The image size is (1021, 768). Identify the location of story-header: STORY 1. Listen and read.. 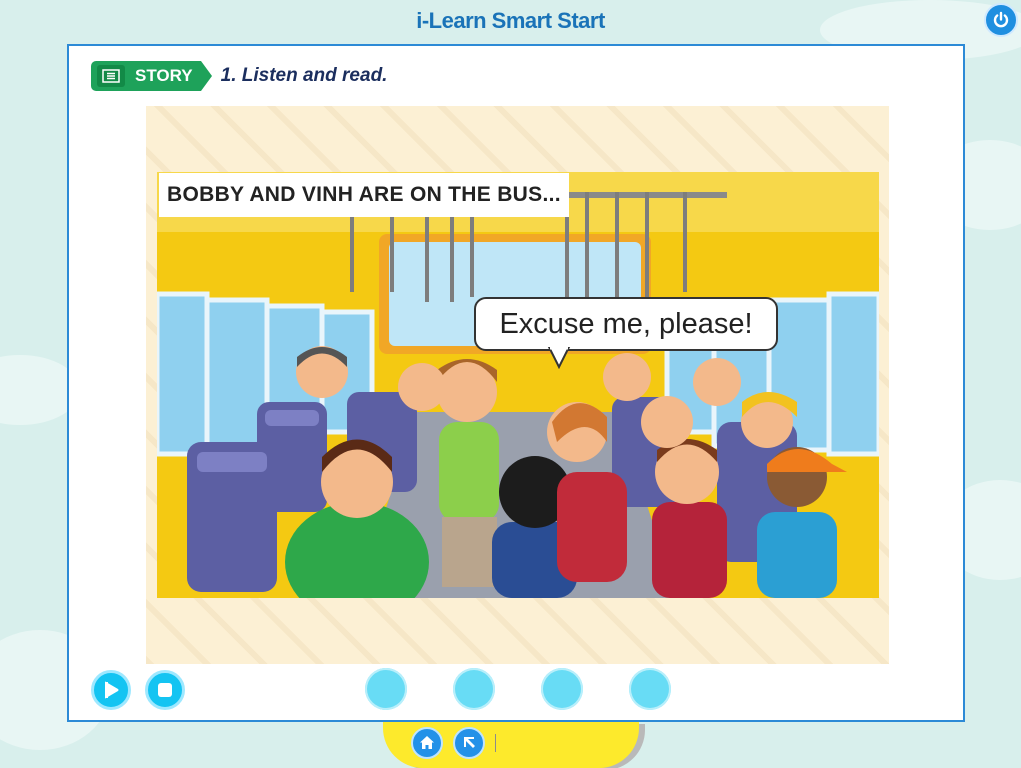
(239, 76).